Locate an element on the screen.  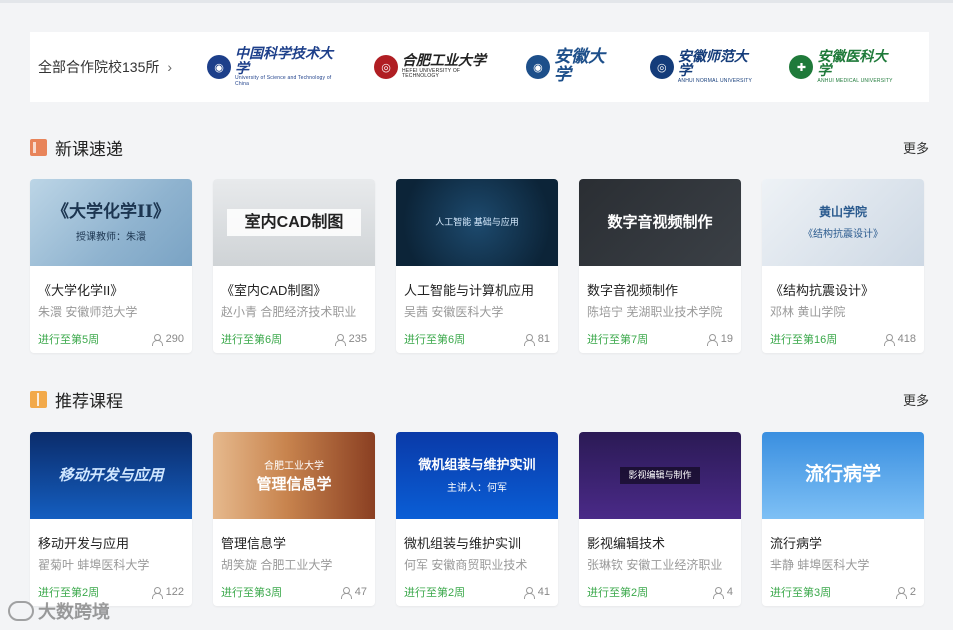
cover-title: 移动开发与应用 is located at coordinates (111, 475).